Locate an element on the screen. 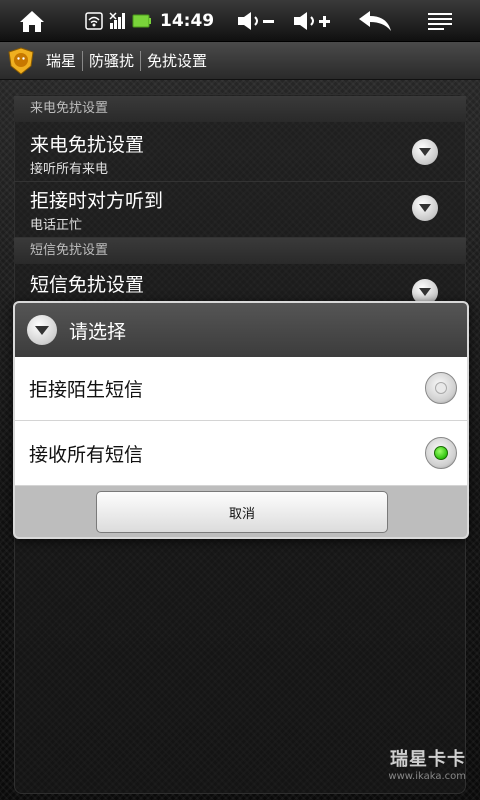 The image size is (480, 800). volume-down-button is located at coordinates (256, 21).